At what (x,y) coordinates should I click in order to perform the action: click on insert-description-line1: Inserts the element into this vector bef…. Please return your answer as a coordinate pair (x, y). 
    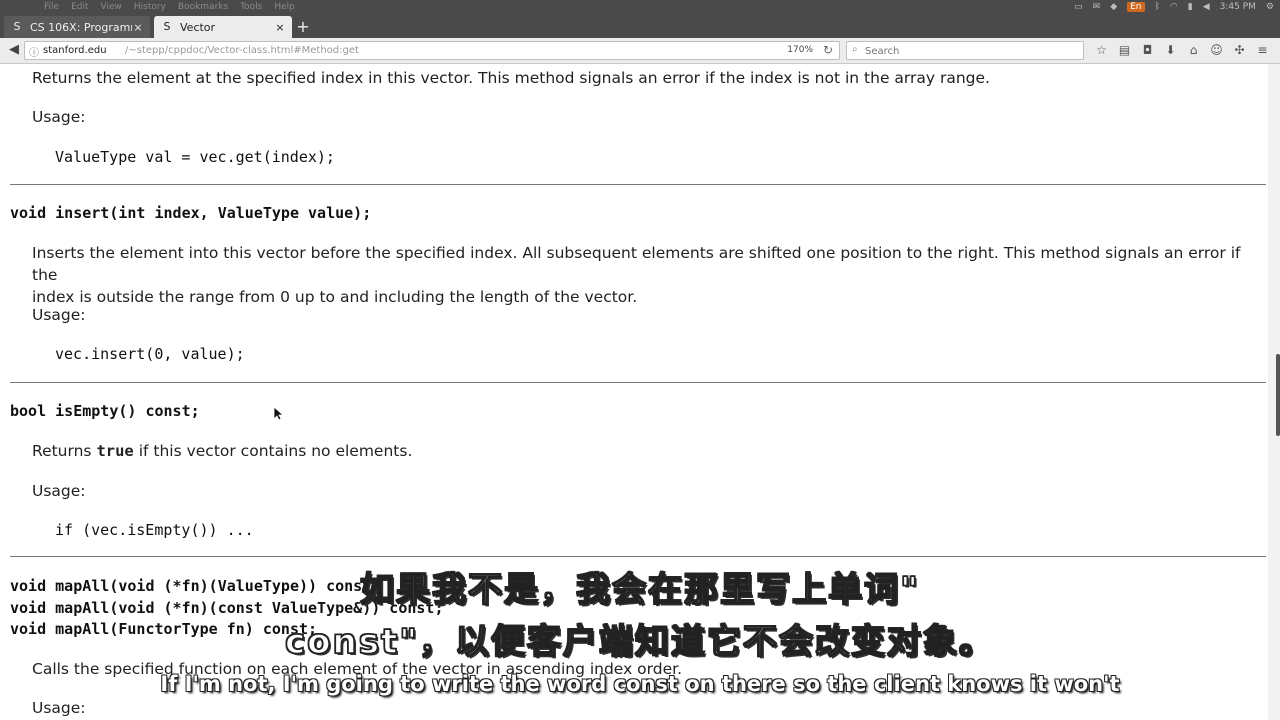
    Looking at the image, I should click on (636, 264).